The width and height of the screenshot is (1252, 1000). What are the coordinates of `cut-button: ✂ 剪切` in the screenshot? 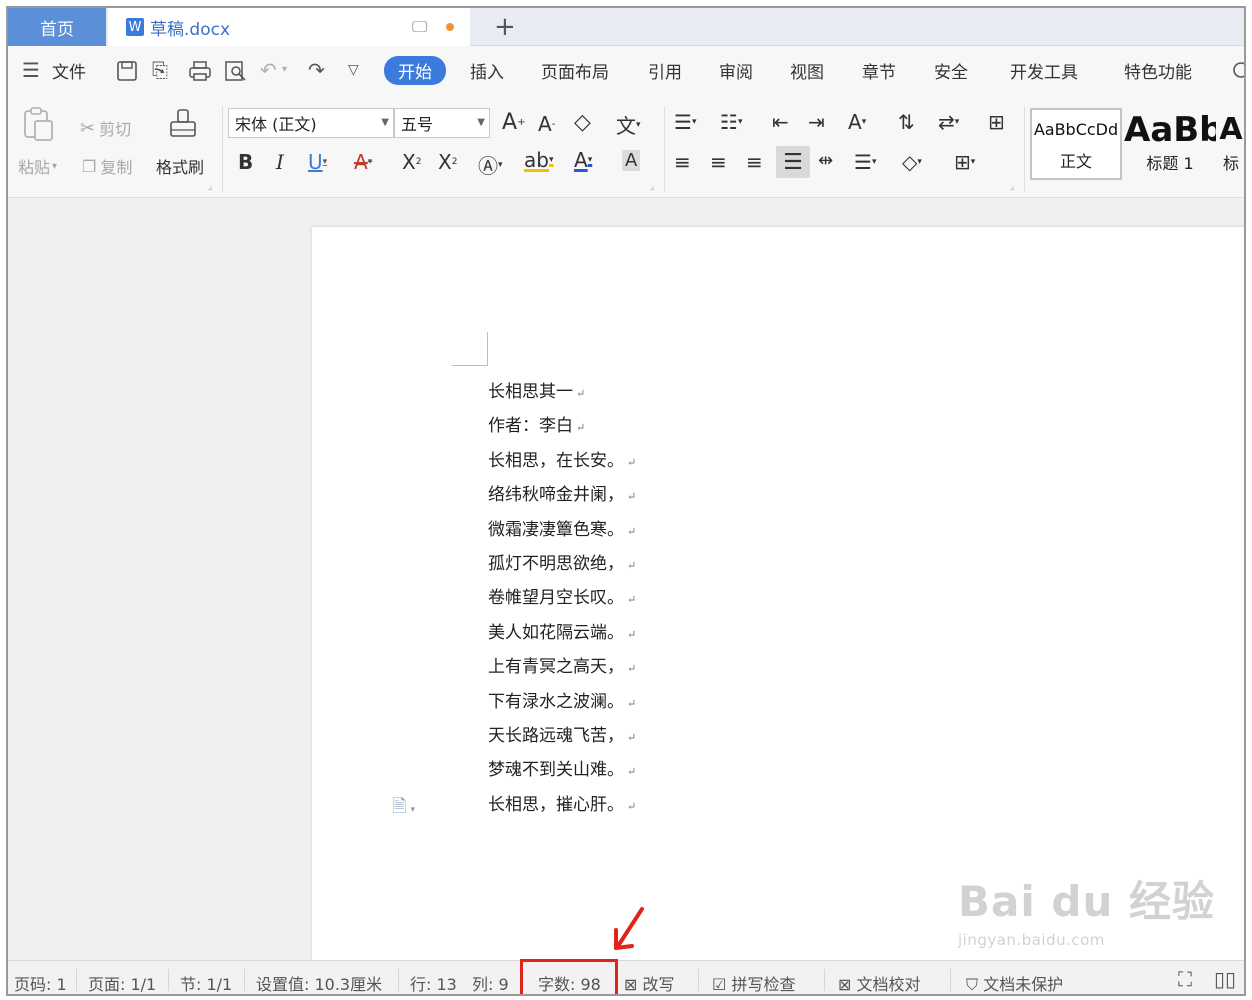 It's located at (105, 128).